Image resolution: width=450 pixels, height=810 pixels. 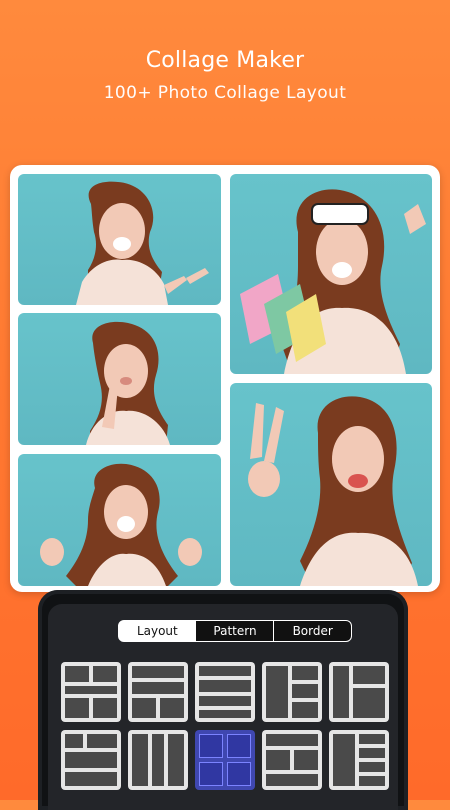 I want to click on tab-layout: Layout, so click(x=158, y=631).